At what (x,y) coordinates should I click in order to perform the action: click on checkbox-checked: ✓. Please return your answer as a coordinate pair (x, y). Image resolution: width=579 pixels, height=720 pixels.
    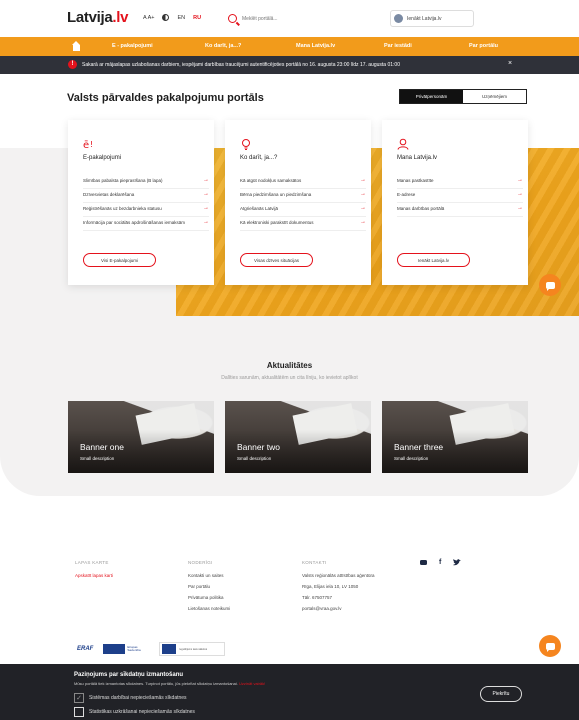
    Looking at the image, I should click on (79, 698).